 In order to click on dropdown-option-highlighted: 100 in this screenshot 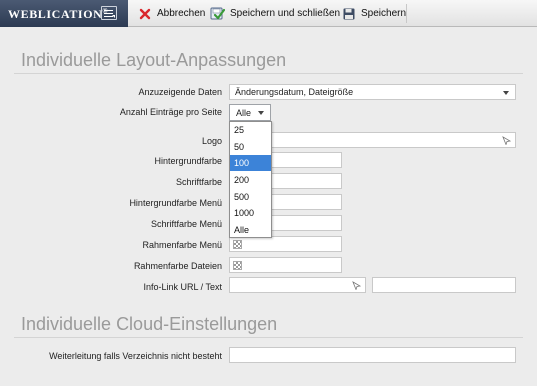, I will do `click(250, 163)`.